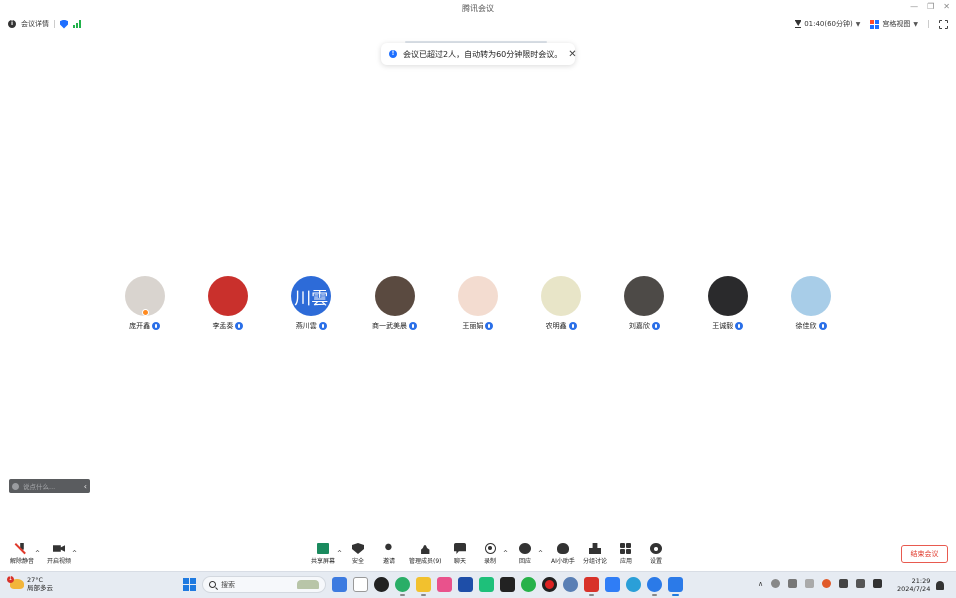 The height and width of the screenshot is (598, 956). I want to click on participant-name: 商一武美晨, so click(390, 326).